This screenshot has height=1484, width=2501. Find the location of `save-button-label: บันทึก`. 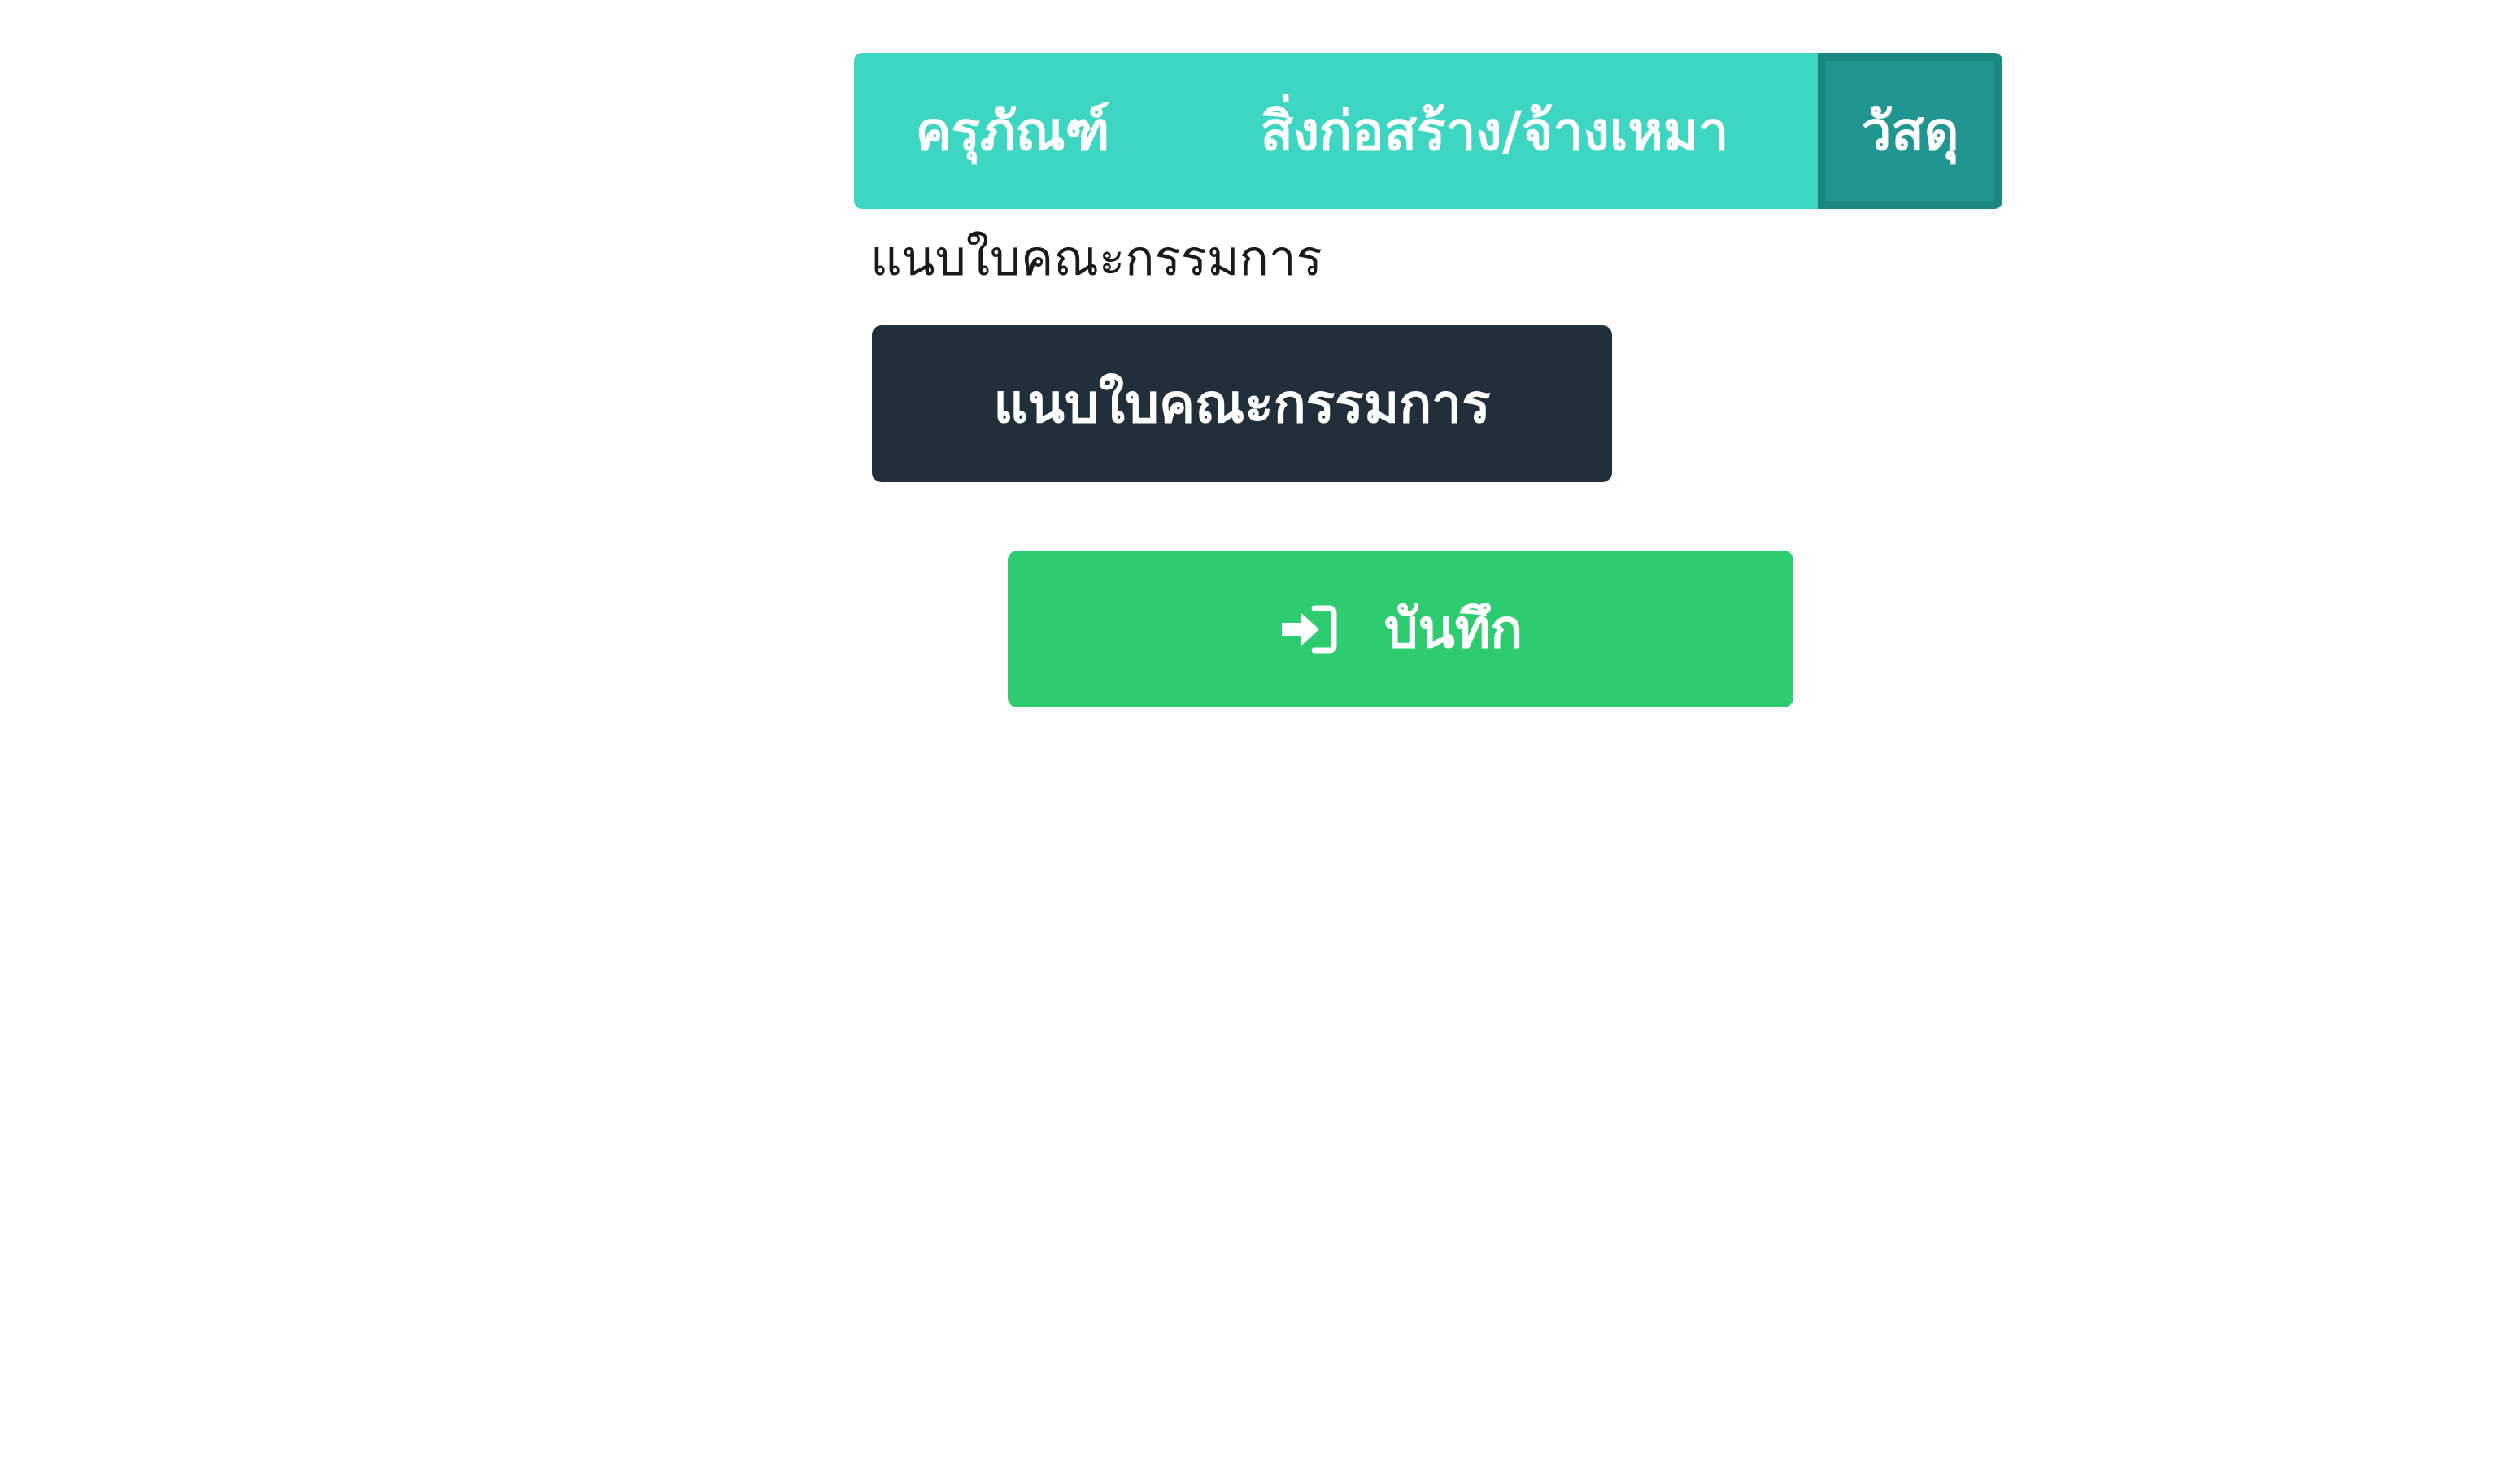

save-button-label: บันทึก is located at coordinates (1453, 629).